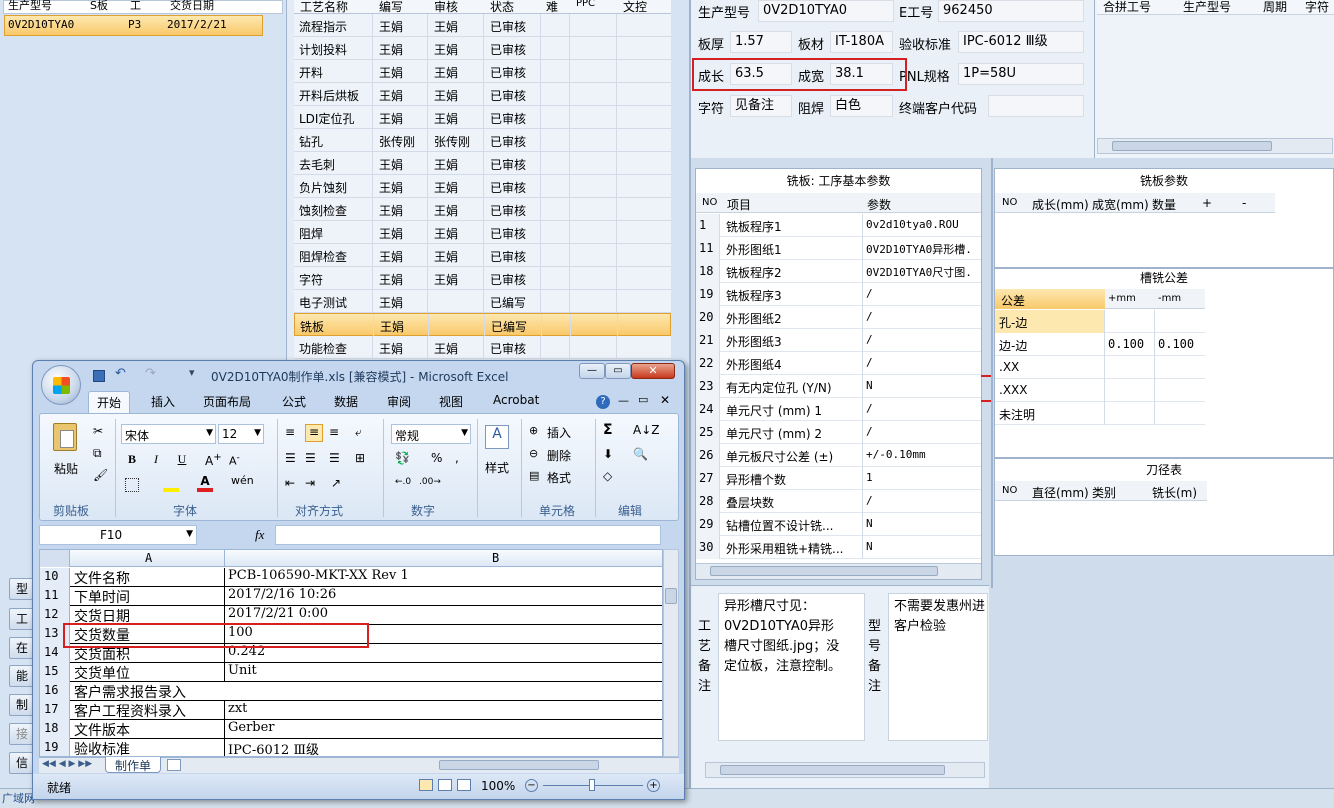  I want to click on format-cells-label: 格式, so click(559, 477).